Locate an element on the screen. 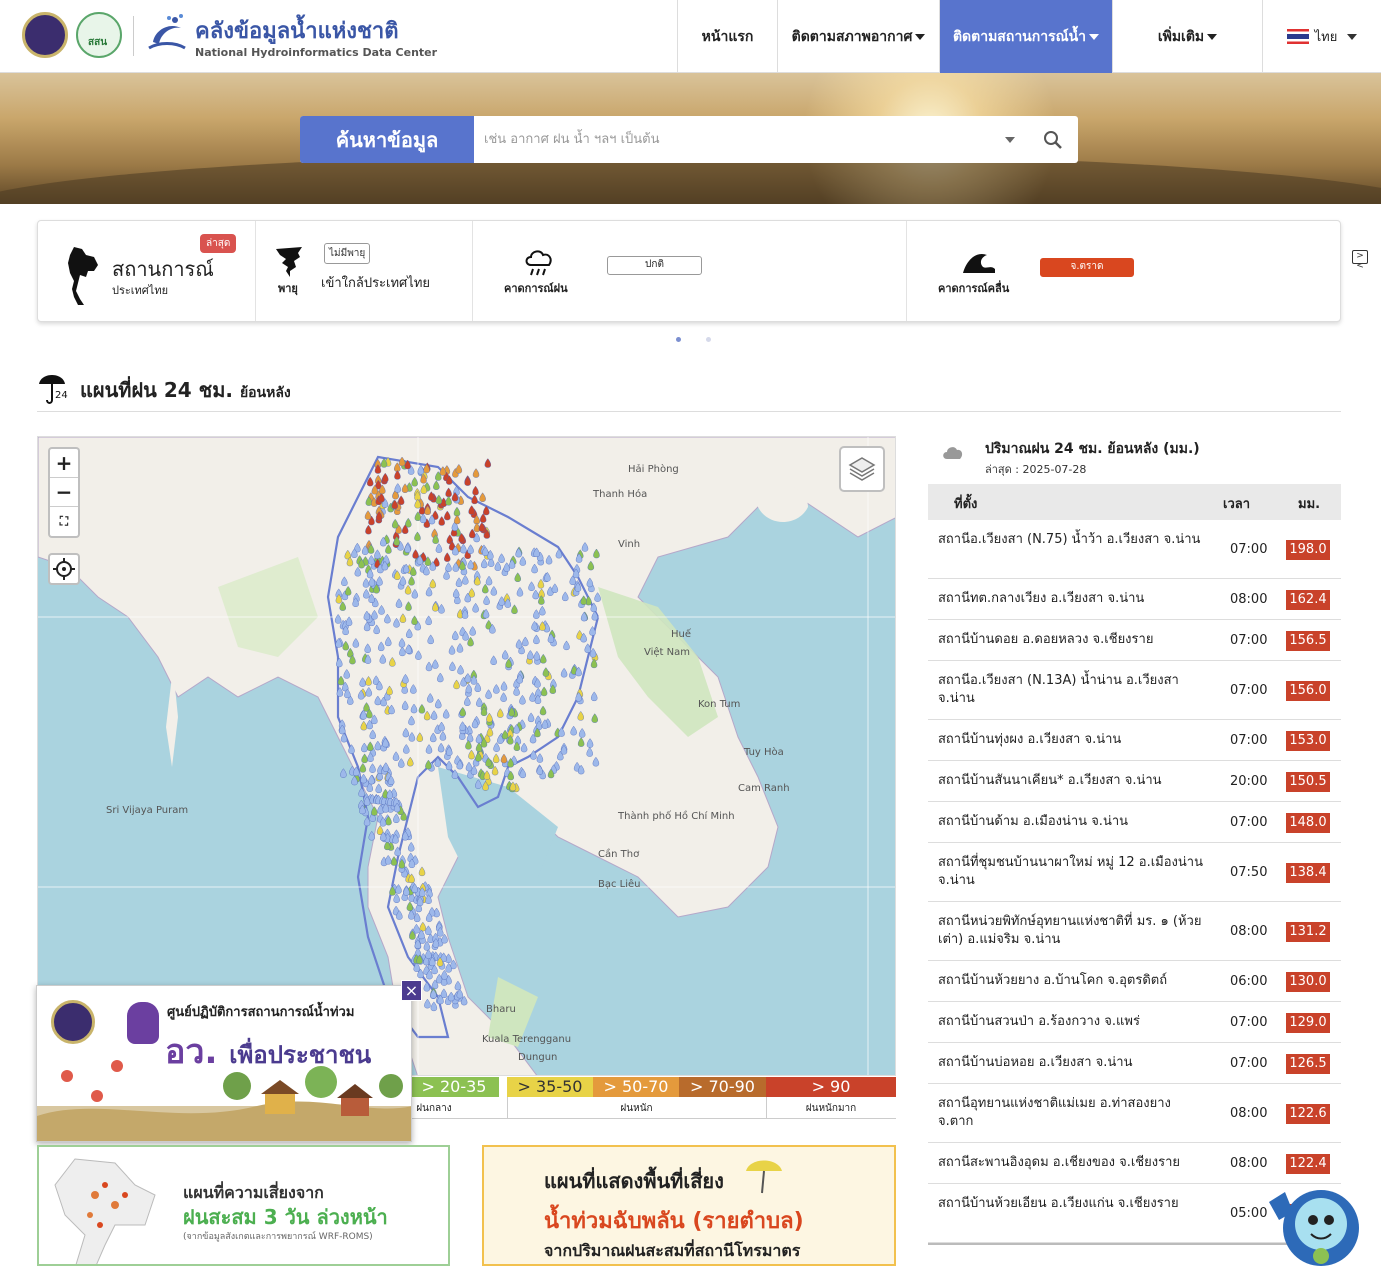 This screenshot has width=1381, height=1266. rain-row-time: 07:50 is located at coordinates (1249, 872).